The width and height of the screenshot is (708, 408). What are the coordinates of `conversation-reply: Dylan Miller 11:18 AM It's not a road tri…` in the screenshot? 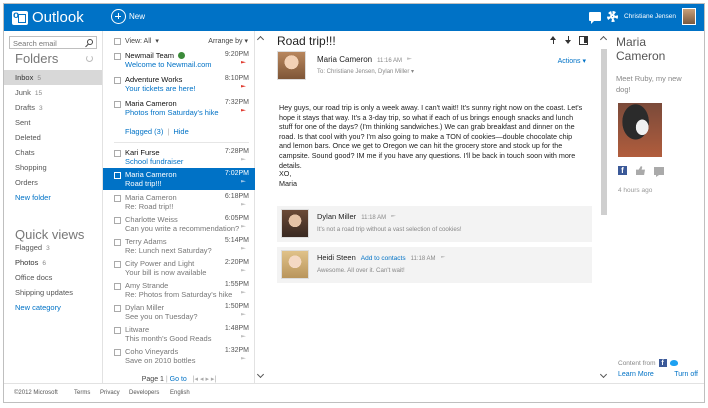 It's located at (434, 224).